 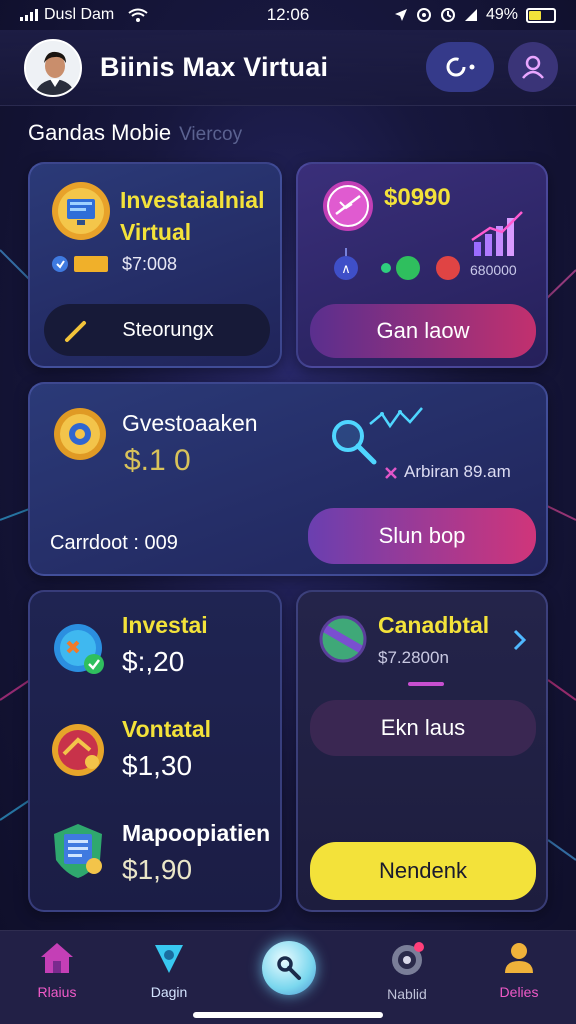 I want to click on alarm-icon, so click(x=423, y=15).